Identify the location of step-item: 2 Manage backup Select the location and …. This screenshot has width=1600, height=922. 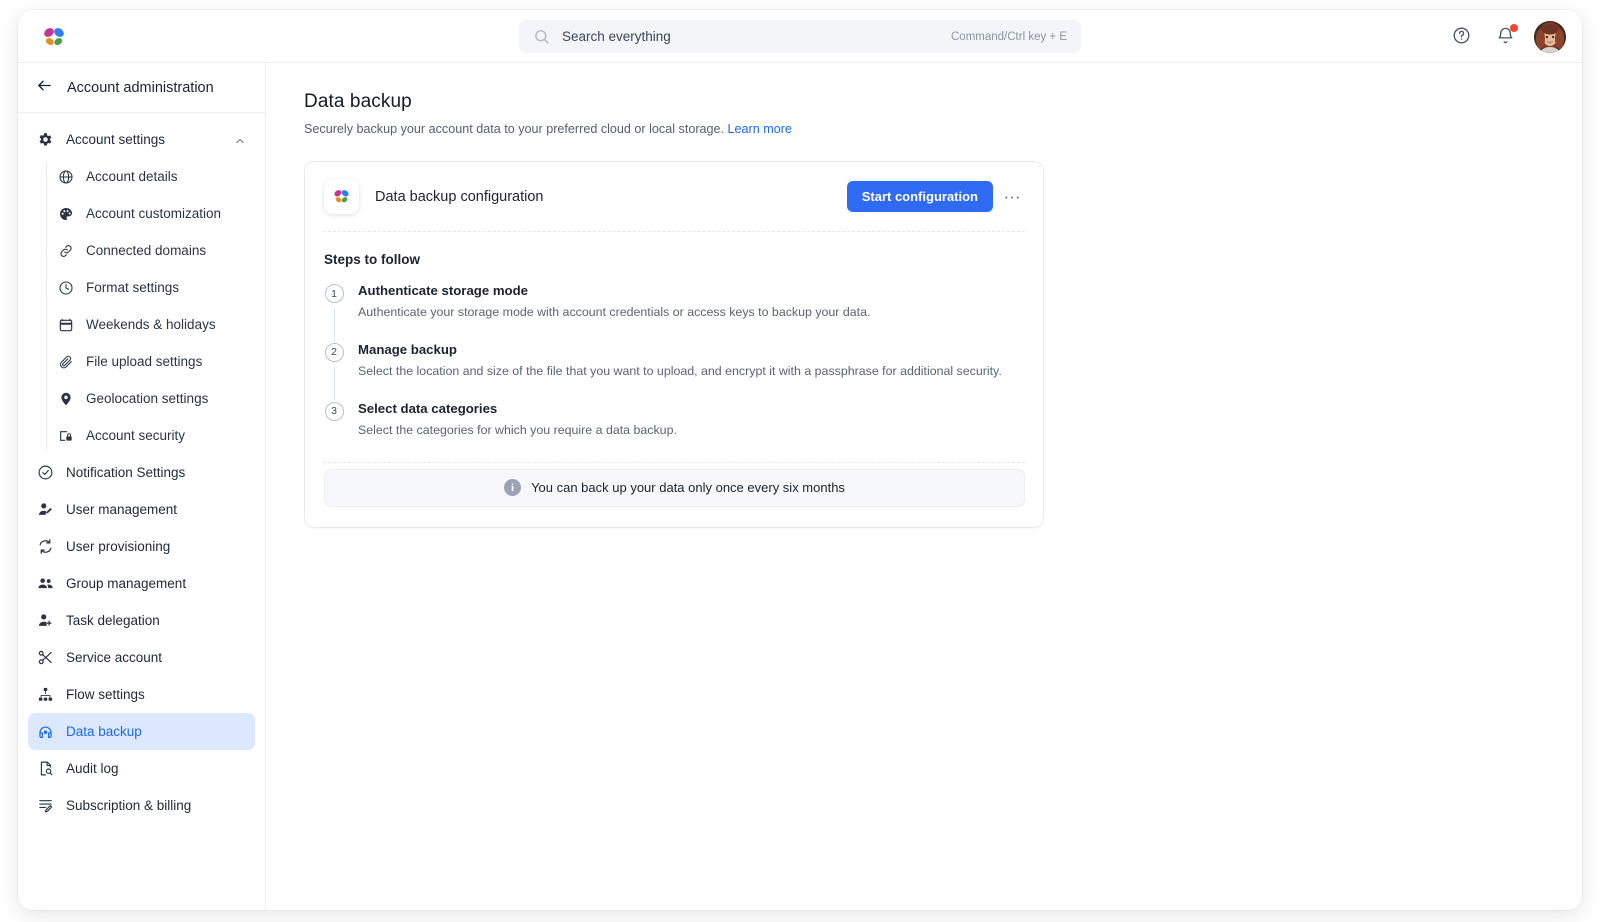
(674, 371).